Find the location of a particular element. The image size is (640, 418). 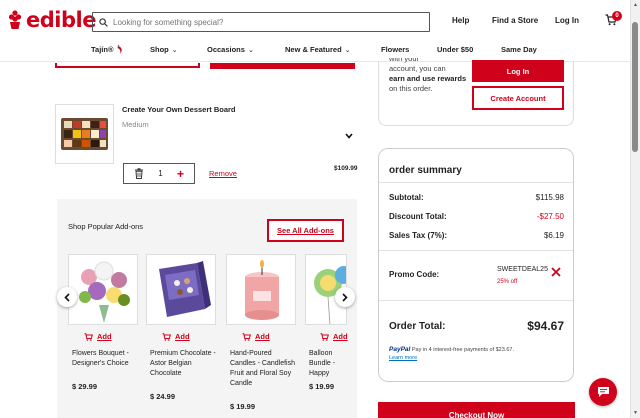

tax-value: $6.19 is located at coordinates (553, 235).